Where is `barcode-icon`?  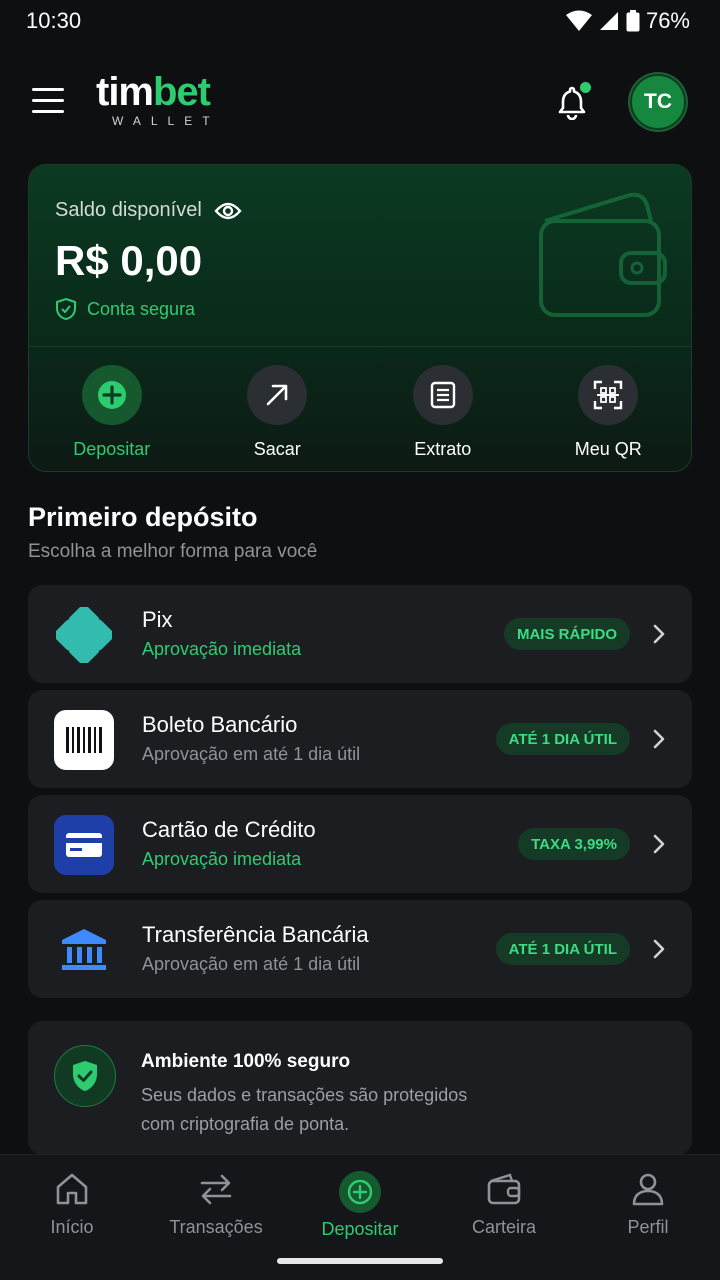
barcode-icon is located at coordinates (84, 740).